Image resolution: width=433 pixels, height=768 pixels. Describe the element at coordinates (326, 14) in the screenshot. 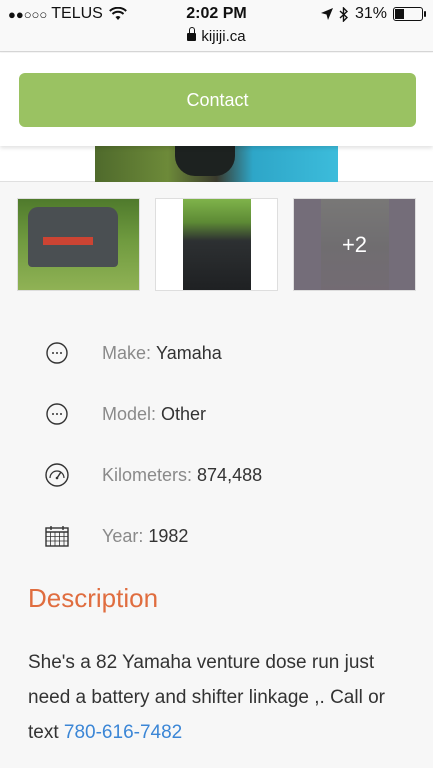

I see `location-arrow-icon` at that location.